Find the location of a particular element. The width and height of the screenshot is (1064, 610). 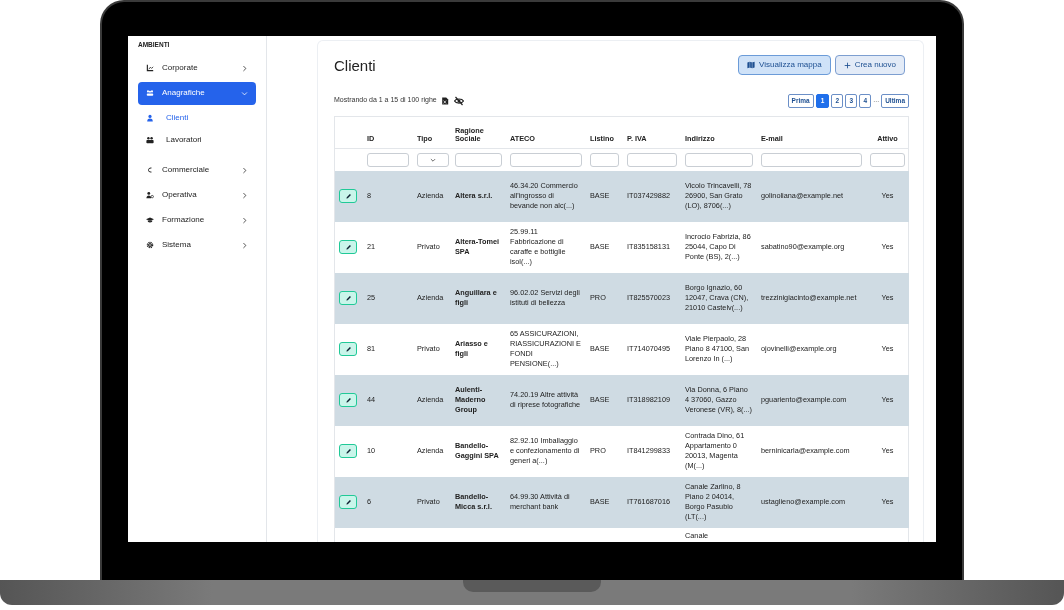

plus-icon is located at coordinates (847, 65).